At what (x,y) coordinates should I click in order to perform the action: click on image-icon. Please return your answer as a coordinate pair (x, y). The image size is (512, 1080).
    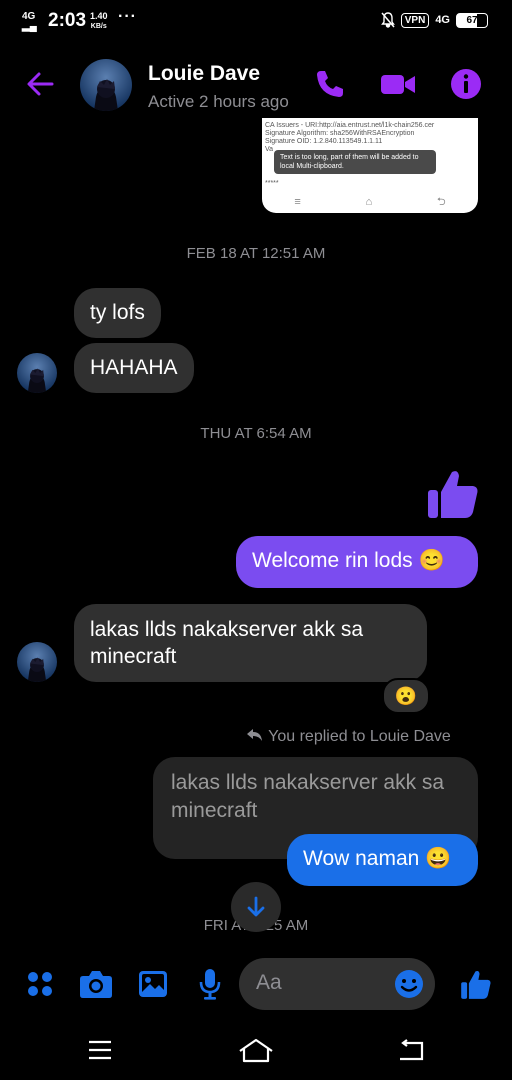
    Looking at the image, I should click on (153, 984).